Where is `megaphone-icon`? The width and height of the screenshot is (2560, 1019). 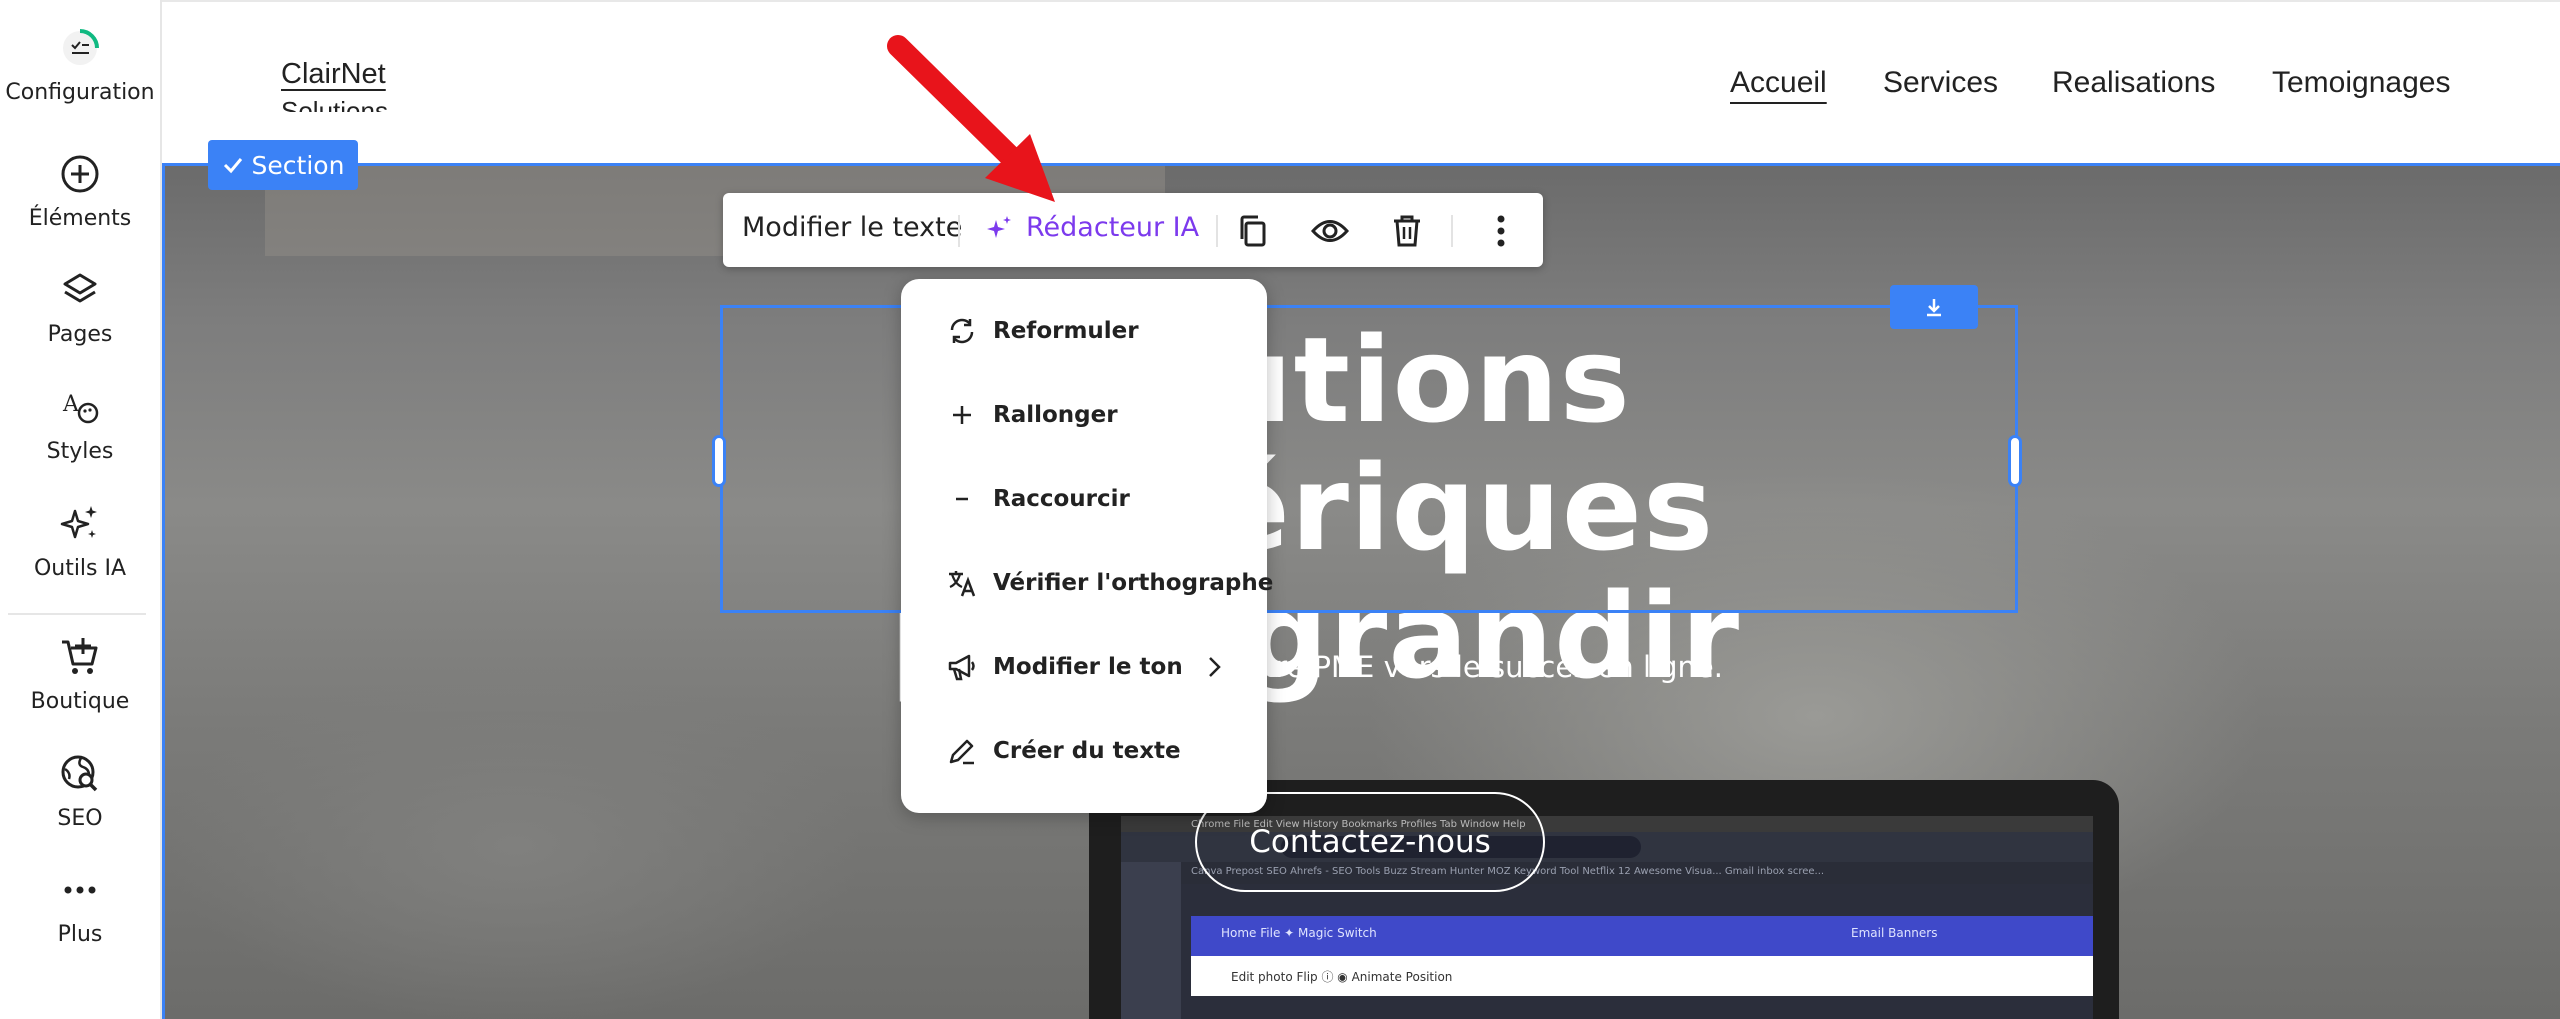
megaphone-icon is located at coordinates (962, 667).